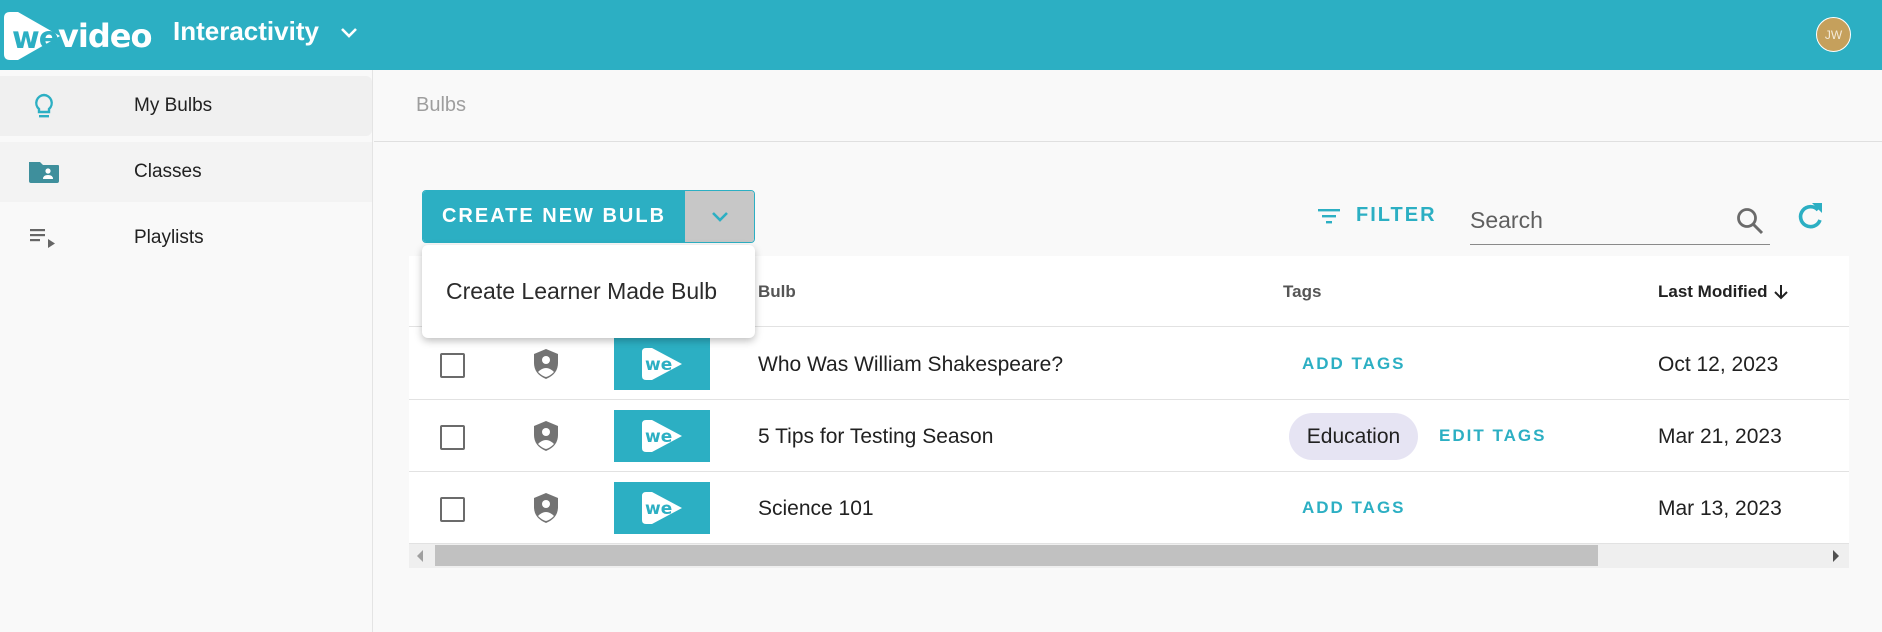 The height and width of the screenshot is (632, 1882). What do you see at coordinates (1720, 508) in the screenshot?
I see `last-modified-date: Mar 13, 2023` at bounding box center [1720, 508].